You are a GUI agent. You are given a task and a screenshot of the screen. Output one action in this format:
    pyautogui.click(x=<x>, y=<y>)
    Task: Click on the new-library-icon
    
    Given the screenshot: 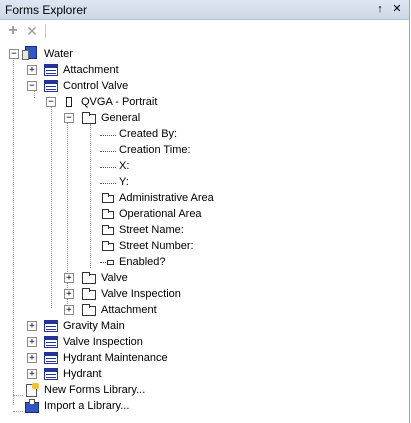 What is the action you would take?
    pyautogui.click(x=32, y=390)
    